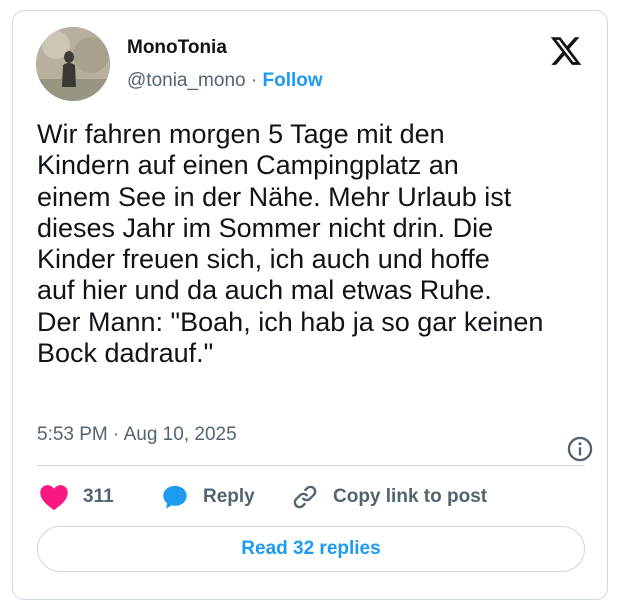 Image resolution: width=620 pixels, height=610 pixels. What do you see at coordinates (305, 497) in the screenshot?
I see `link-icon` at bounding box center [305, 497].